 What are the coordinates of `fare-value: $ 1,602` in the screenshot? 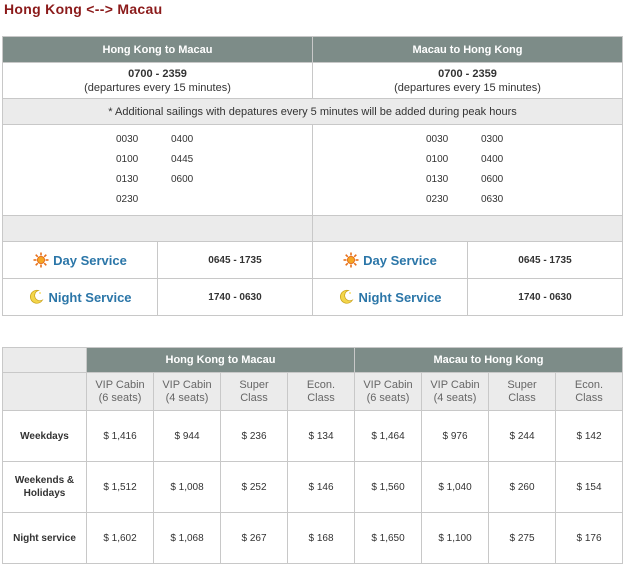 It's located at (120, 538).